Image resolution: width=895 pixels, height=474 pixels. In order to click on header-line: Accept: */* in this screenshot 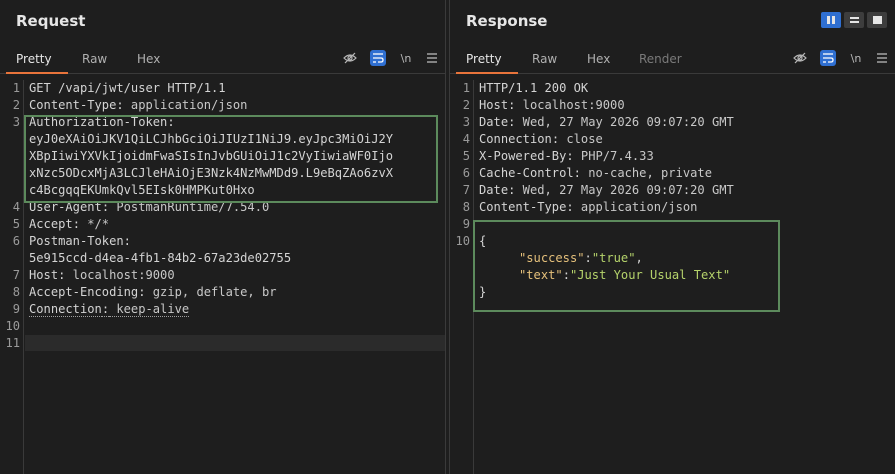, I will do `click(69, 224)`.